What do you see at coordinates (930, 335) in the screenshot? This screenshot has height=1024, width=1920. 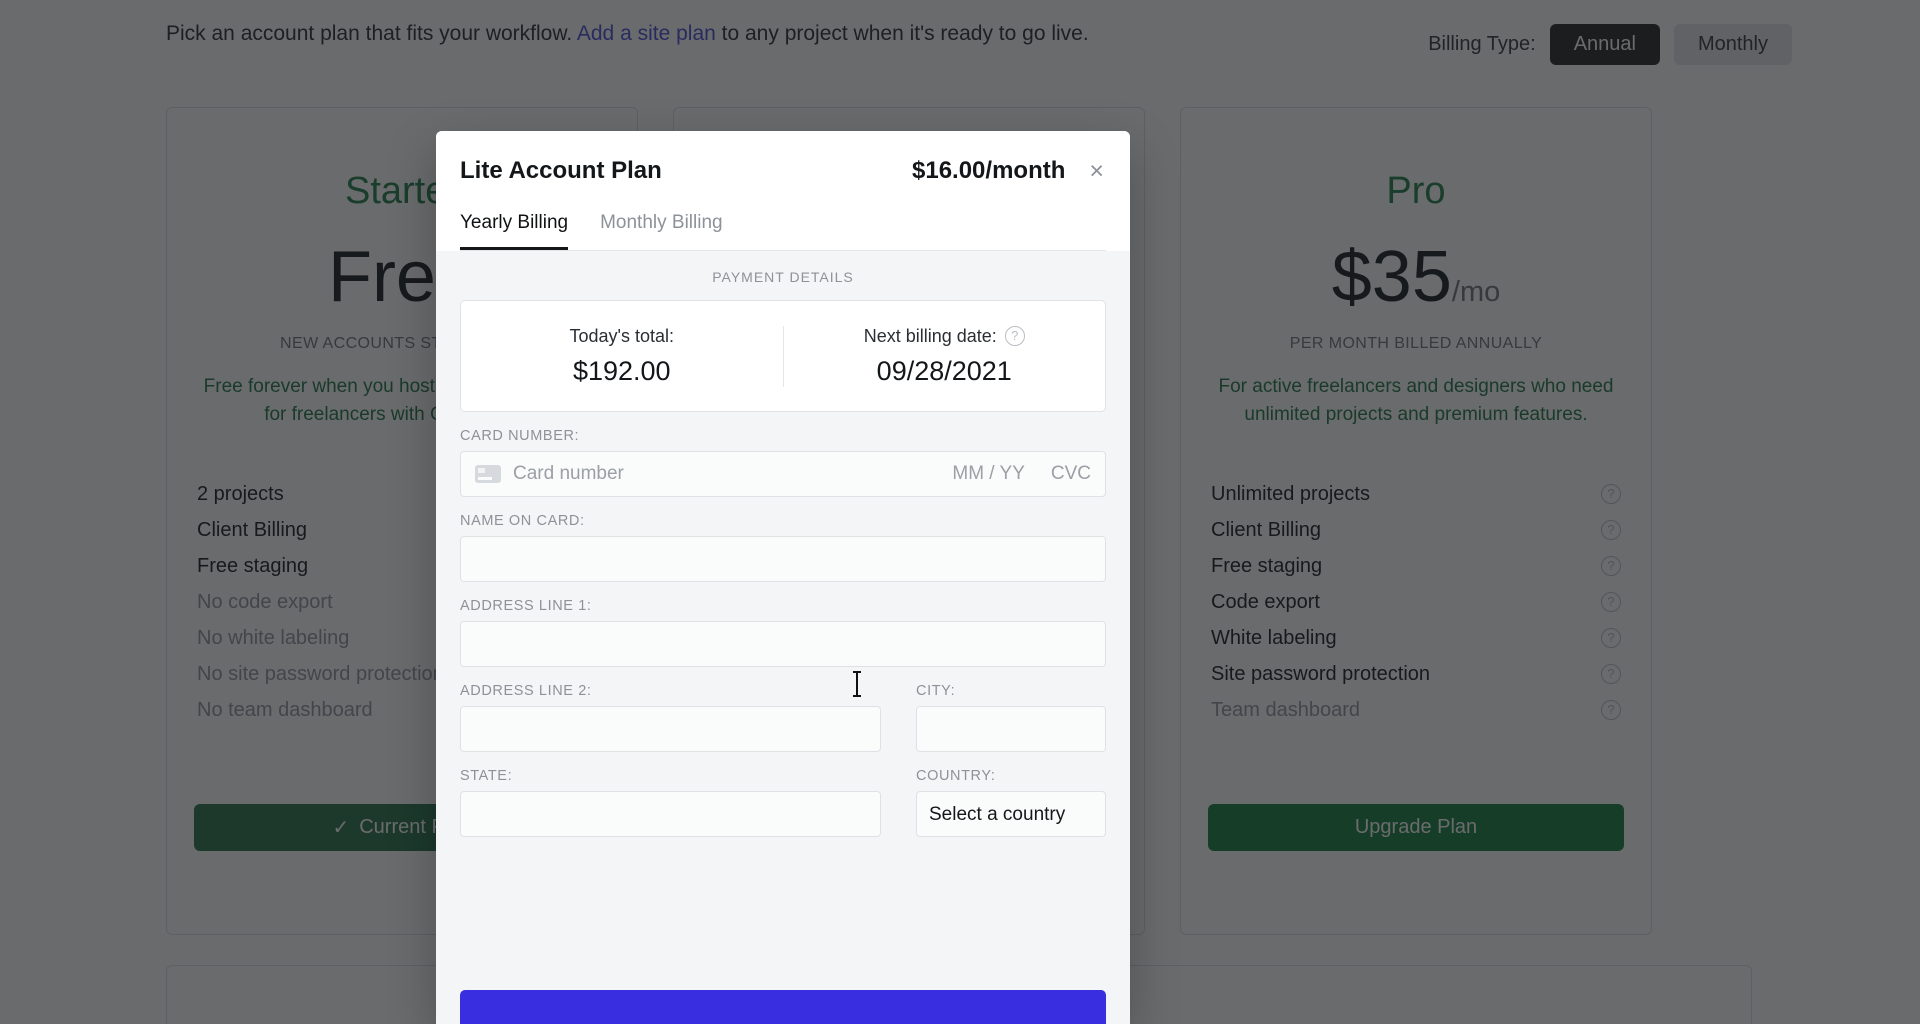 I see `next-billing-date-text: Next billing date:` at bounding box center [930, 335].